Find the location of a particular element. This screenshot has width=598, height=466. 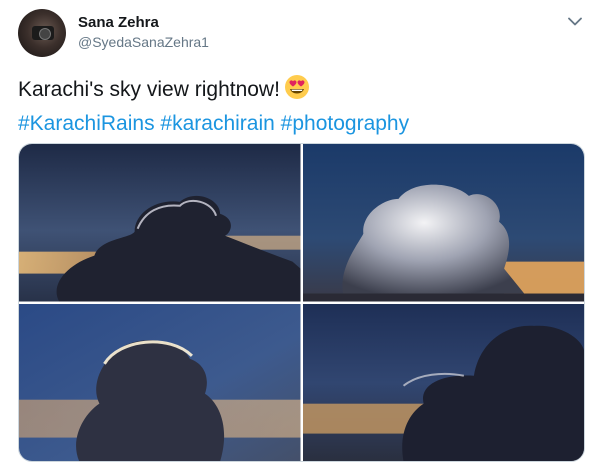

tweet-body: Karachi's sky view rightnow! is located at coordinates (149, 89).